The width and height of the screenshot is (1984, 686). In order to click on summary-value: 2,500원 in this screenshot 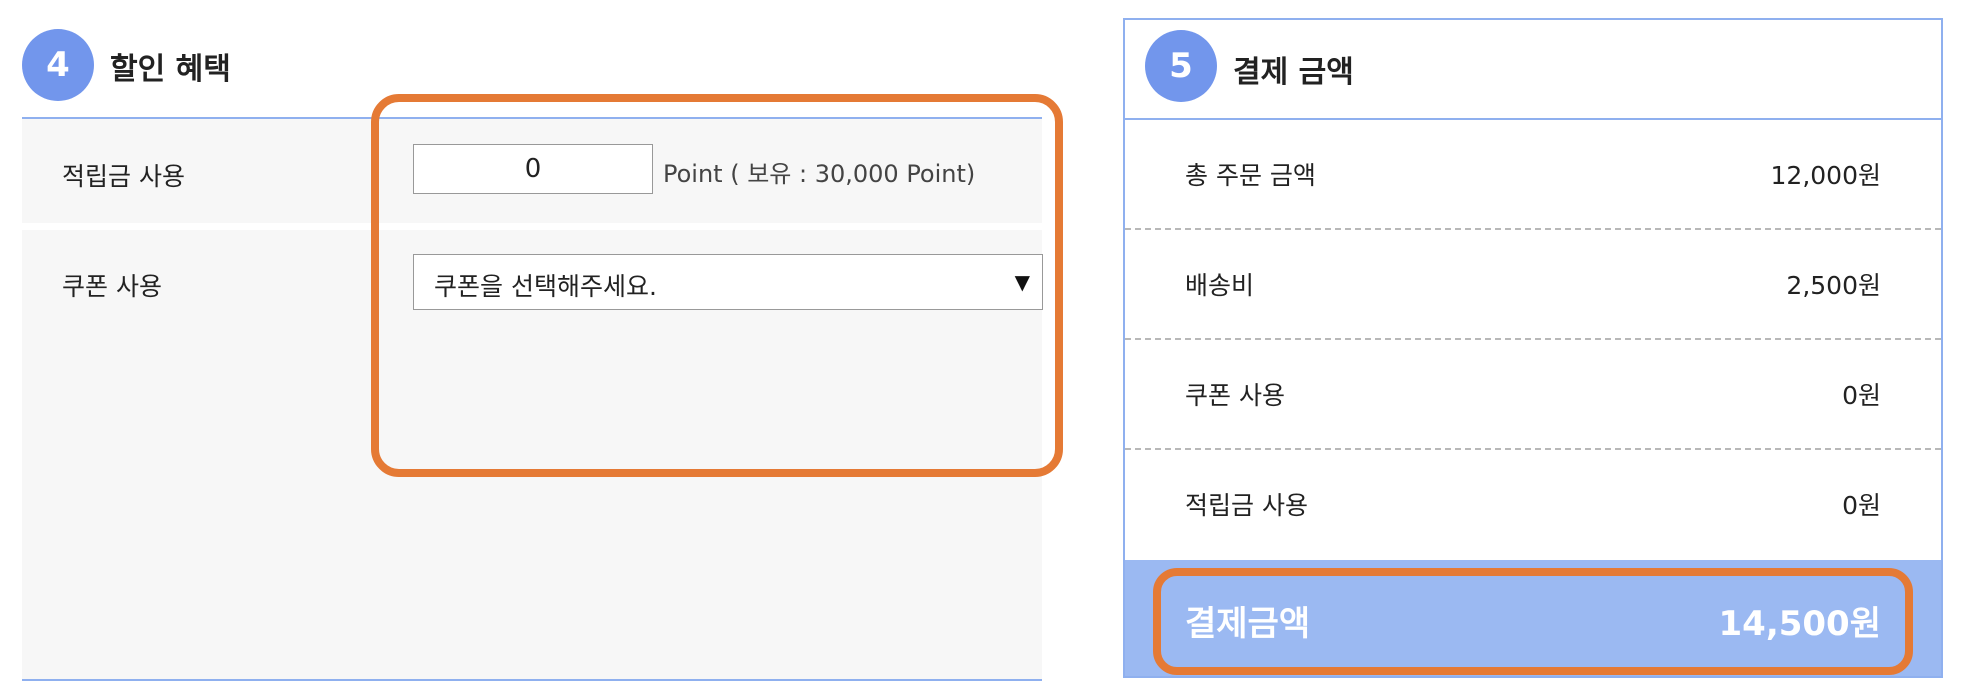, I will do `click(1833, 285)`.